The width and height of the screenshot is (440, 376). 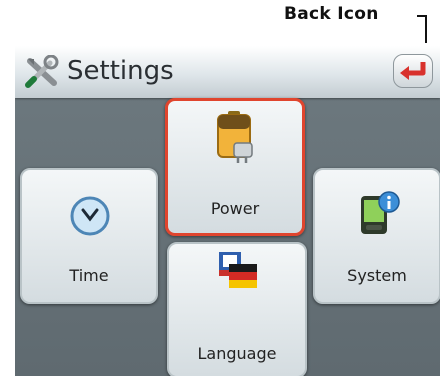 What do you see at coordinates (237, 309) in the screenshot?
I see `language-tile: Language` at bounding box center [237, 309].